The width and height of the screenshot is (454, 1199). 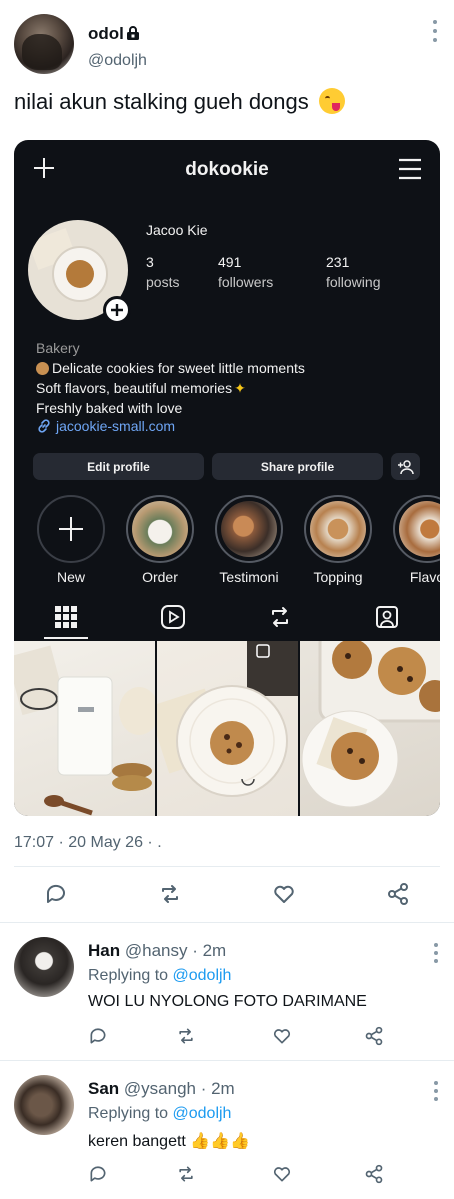 What do you see at coordinates (353, 272) in the screenshot?
I see `ig-stat-following: 231 following` at bounding box center [353, 272].